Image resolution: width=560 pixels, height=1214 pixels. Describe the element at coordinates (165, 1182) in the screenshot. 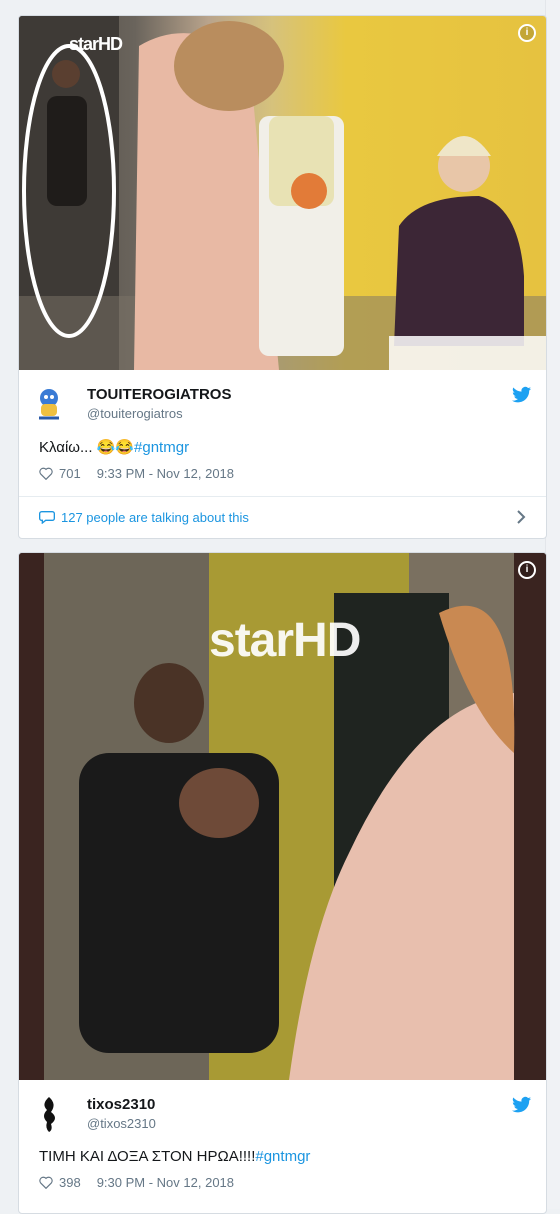

I see `tweet-2-timestamp: 9:30 PM - Nov 12, 2018` at that location.